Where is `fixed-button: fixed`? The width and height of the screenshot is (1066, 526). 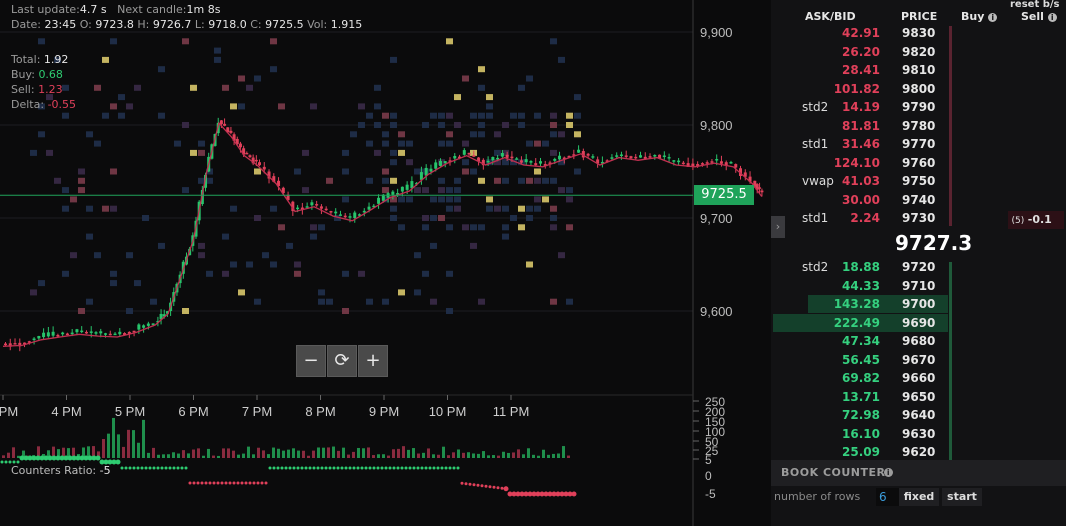 fixed-button: fixed is located at coordinates (919, 497).